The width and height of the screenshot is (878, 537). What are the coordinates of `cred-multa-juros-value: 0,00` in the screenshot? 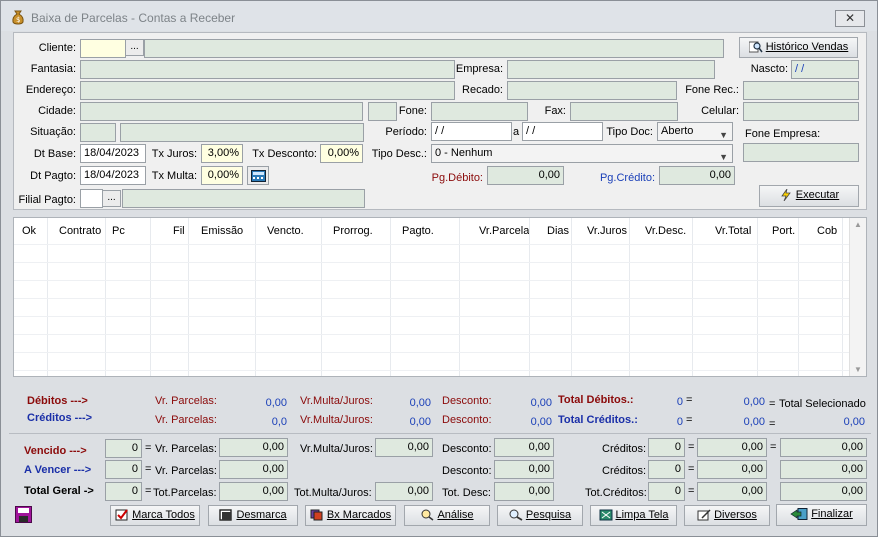 It's located at (420, 422).